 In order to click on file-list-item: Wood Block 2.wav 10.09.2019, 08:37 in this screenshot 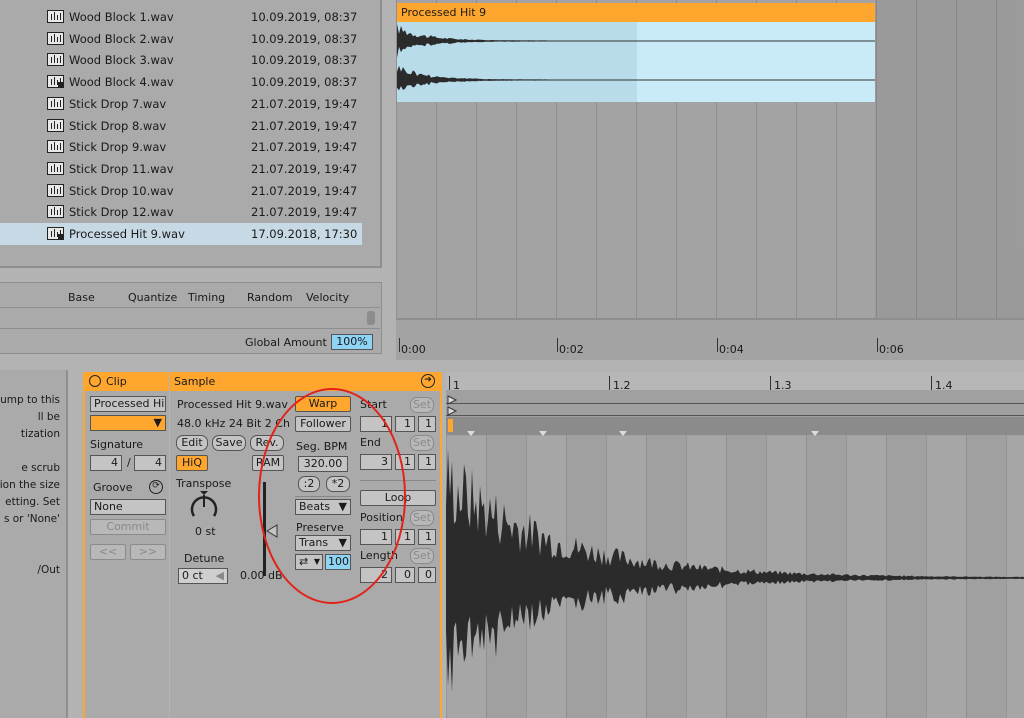, I will do `click(181, 39)`.